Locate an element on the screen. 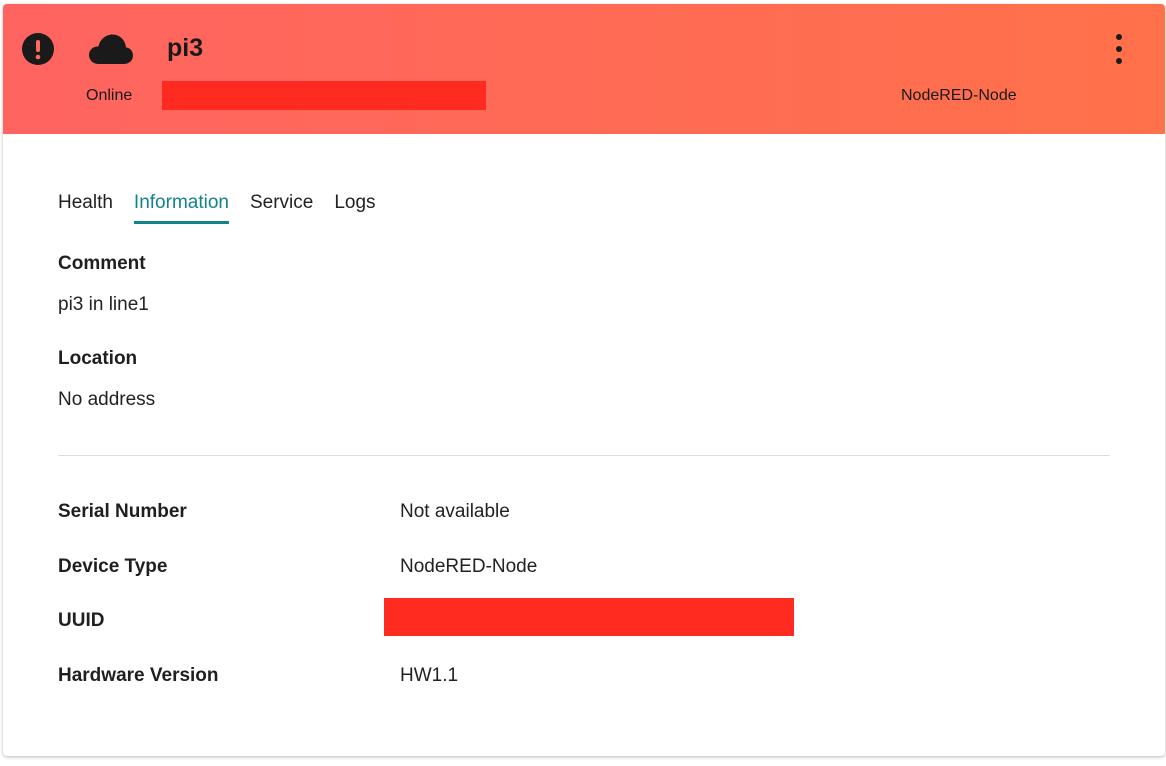 The image size is (1166, 766). device-title: pi3 is located at coordinates (185, 48).